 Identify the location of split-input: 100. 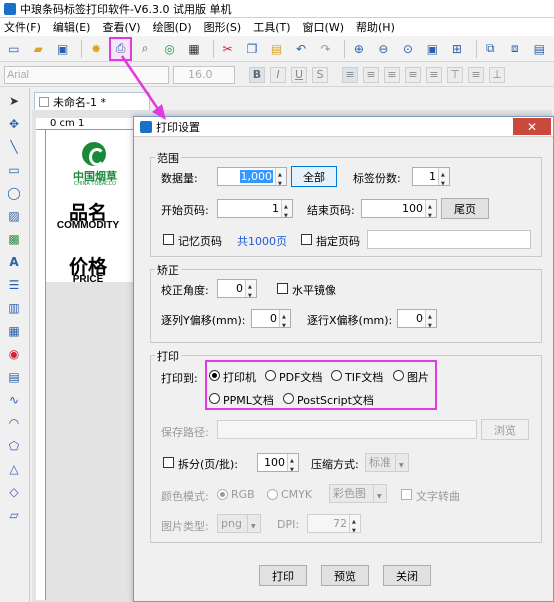
(278, 466).